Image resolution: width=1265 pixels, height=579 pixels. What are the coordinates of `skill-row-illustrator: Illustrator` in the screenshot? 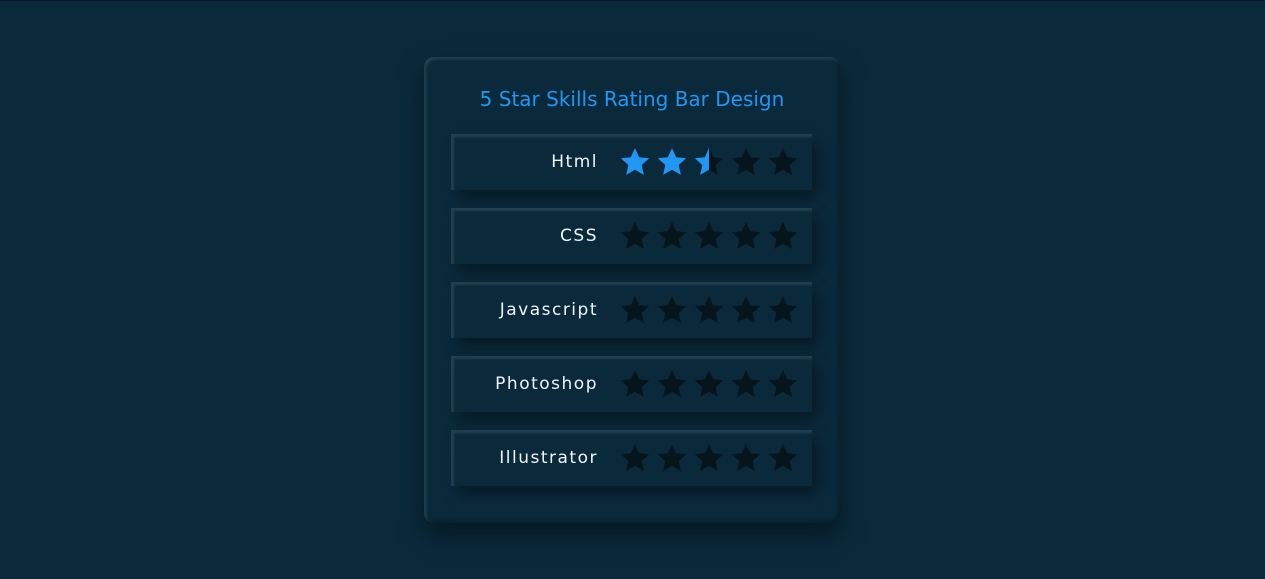 It's located at (631, 458).